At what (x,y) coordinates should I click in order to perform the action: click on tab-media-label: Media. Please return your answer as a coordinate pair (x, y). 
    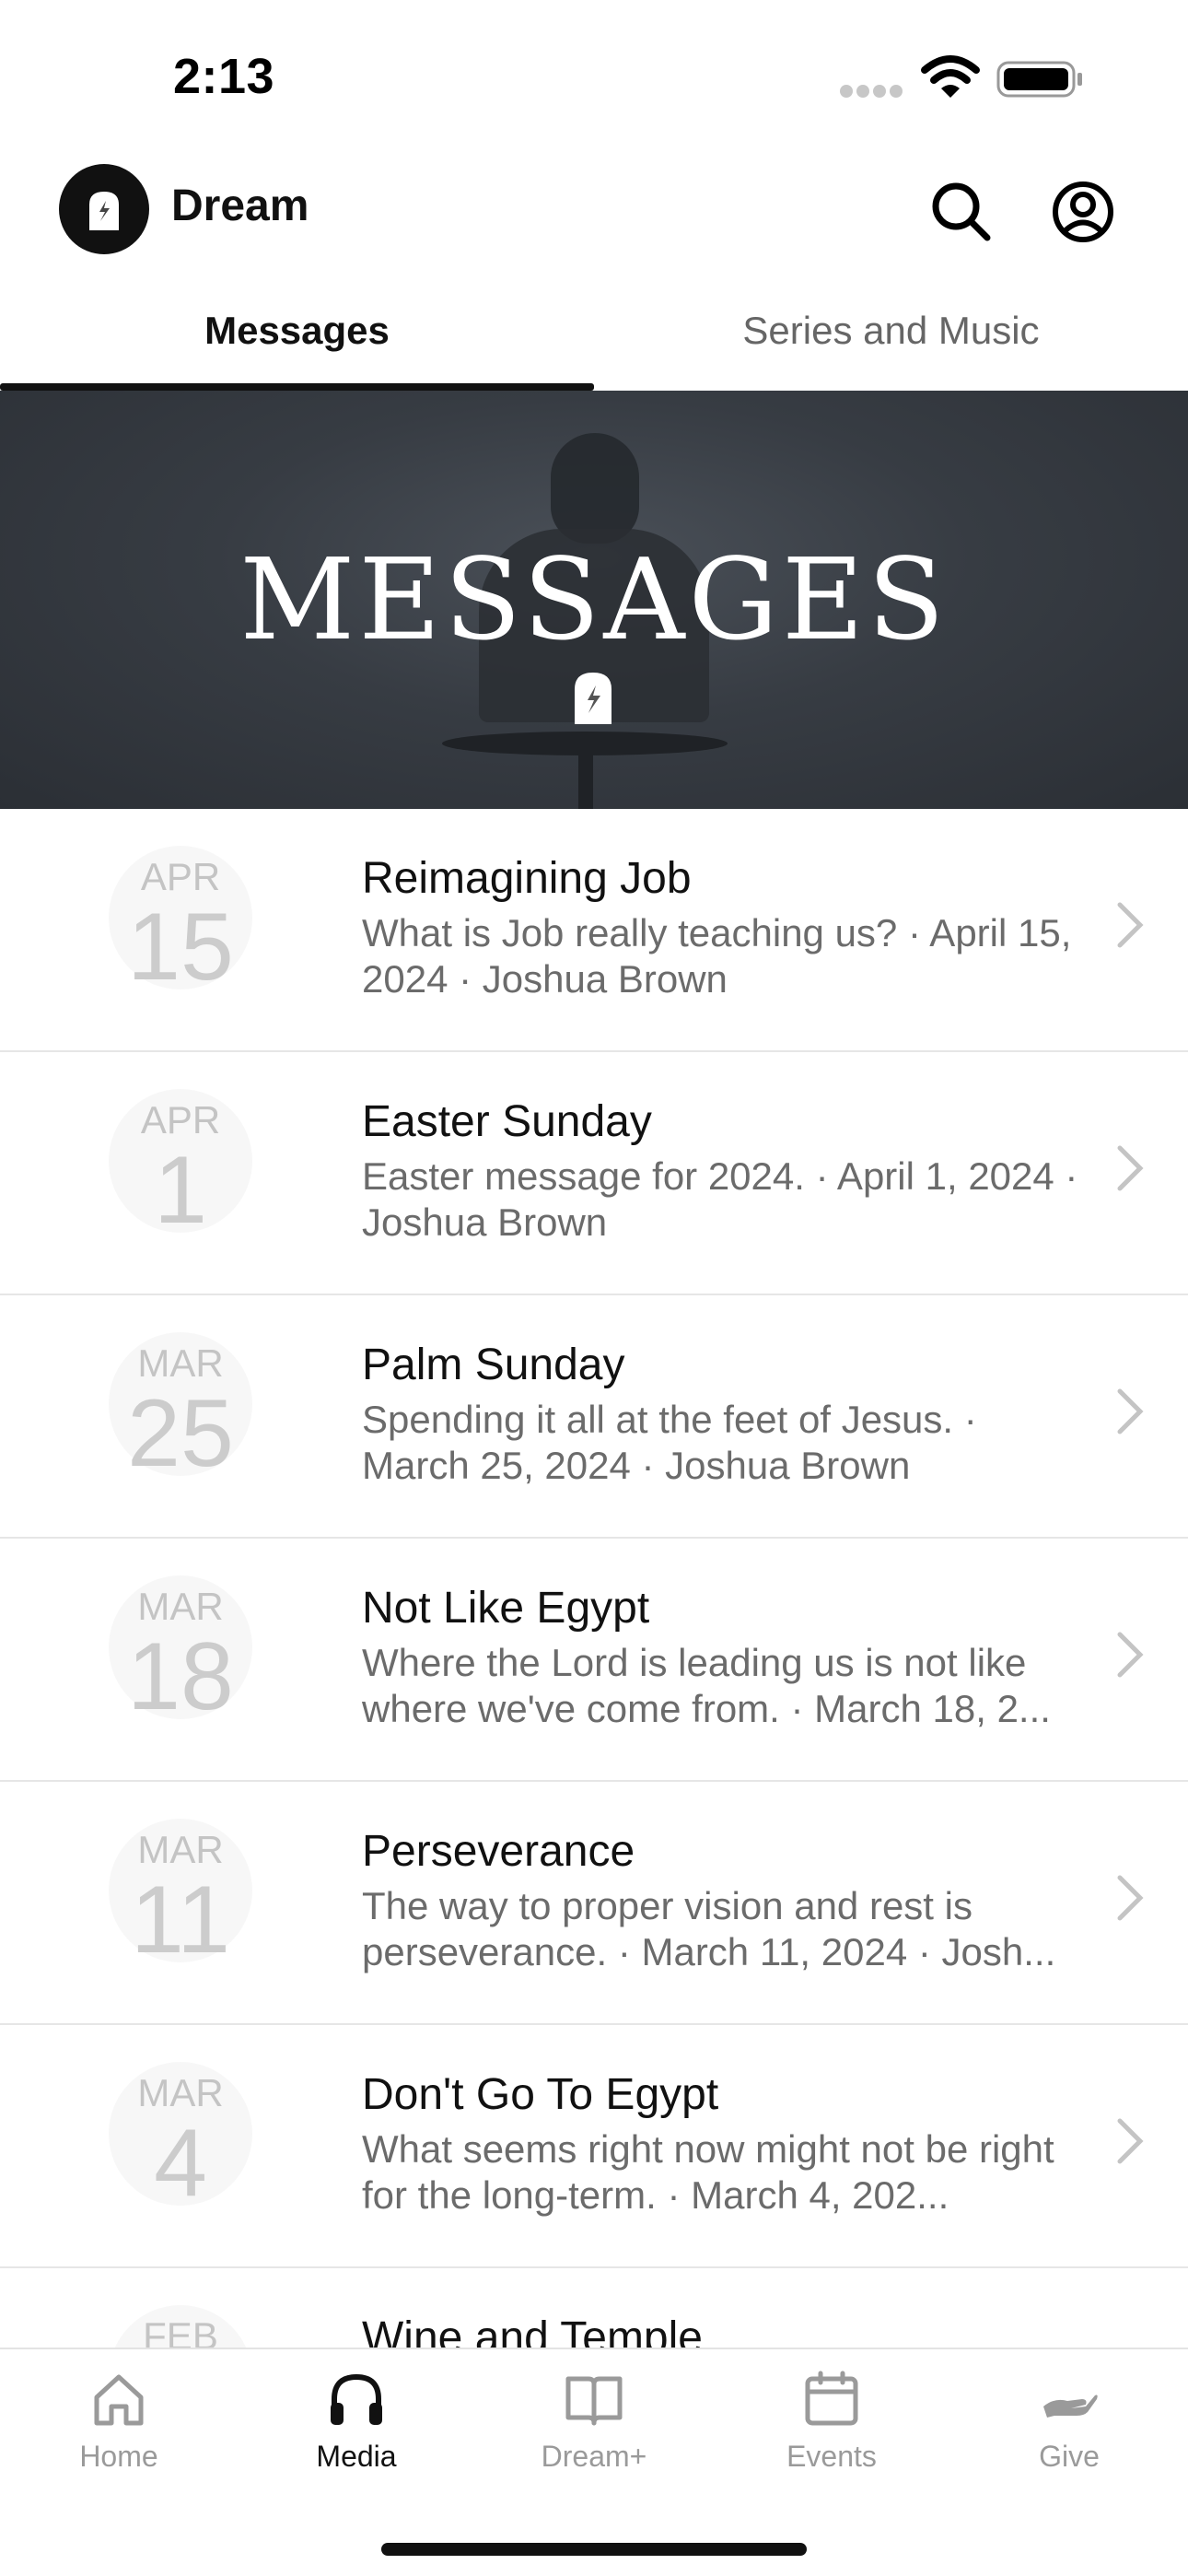
    Looking at the image, I should click on (356, 2456).